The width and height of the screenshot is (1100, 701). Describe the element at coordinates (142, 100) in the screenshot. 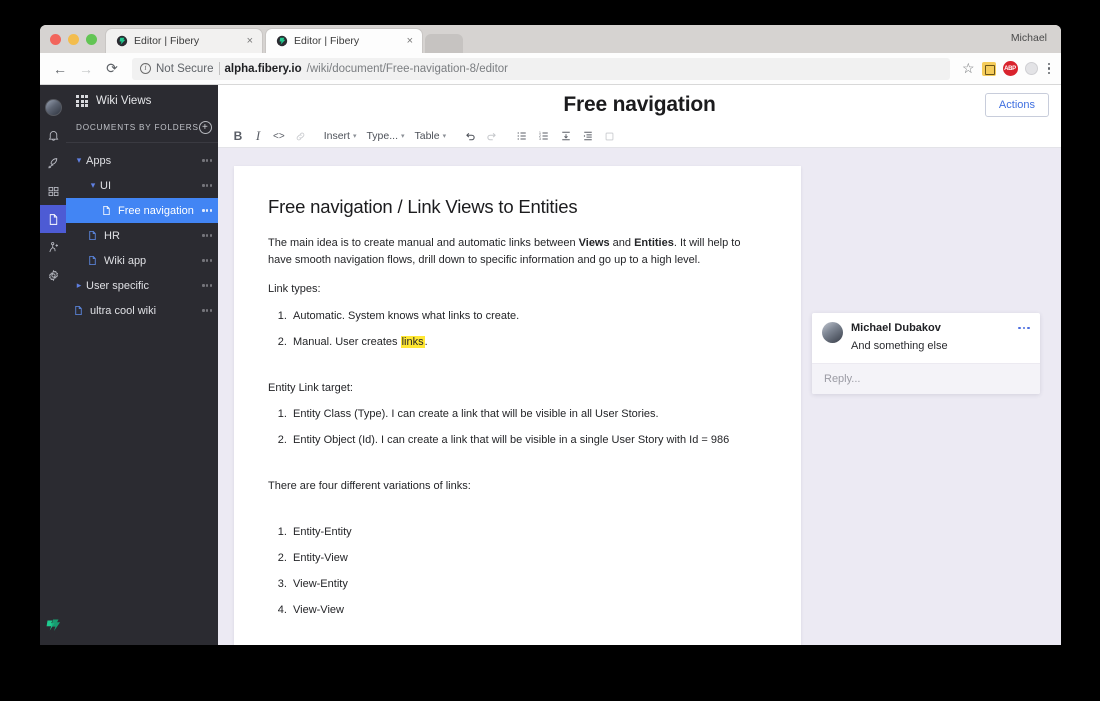

I see `sidebar-header: Wiki Views` at that location.